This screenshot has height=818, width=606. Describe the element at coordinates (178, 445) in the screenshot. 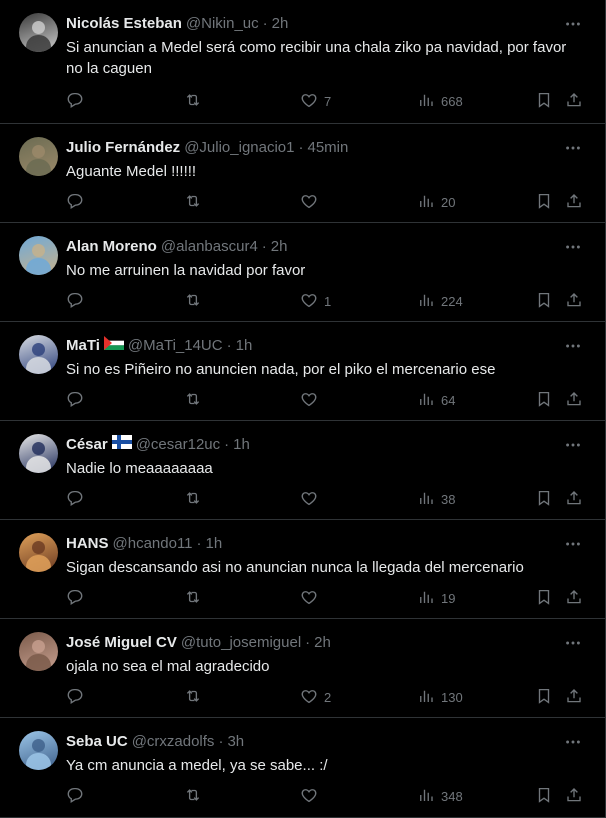

I see `user-handle: @cesar12uc` at that location.